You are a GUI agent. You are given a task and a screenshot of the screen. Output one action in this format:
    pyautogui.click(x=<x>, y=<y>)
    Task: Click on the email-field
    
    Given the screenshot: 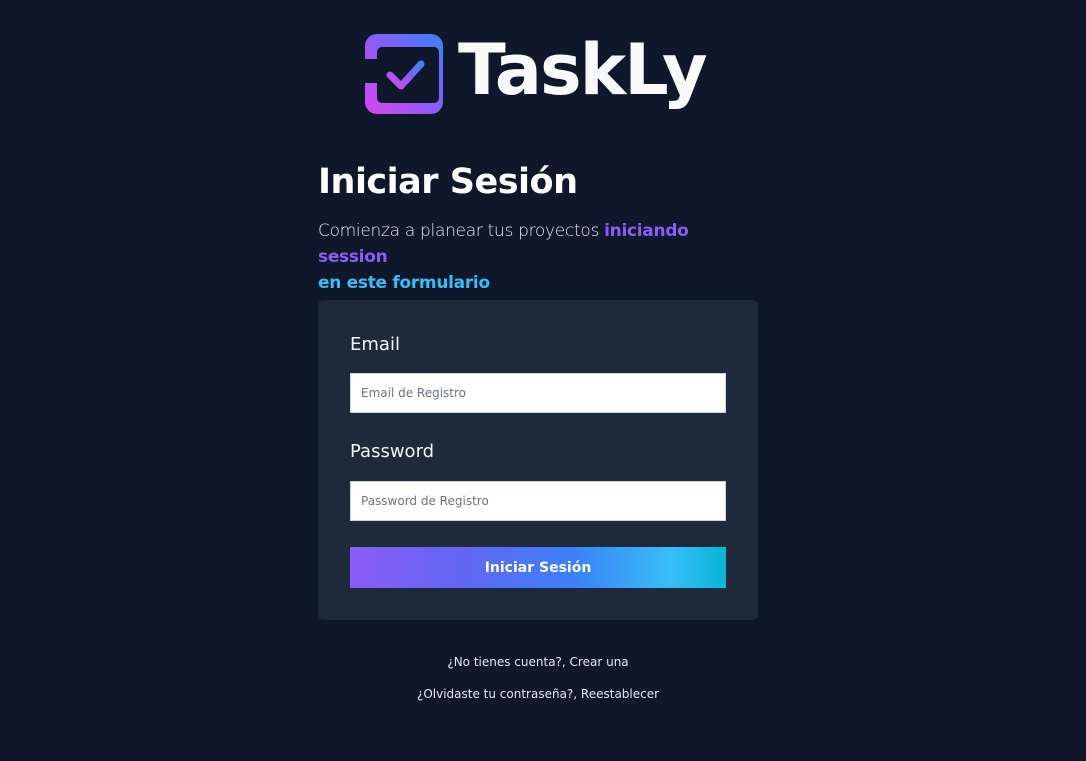 What is the action you would take?
    pyautogui.click(x=538, y=393)
    